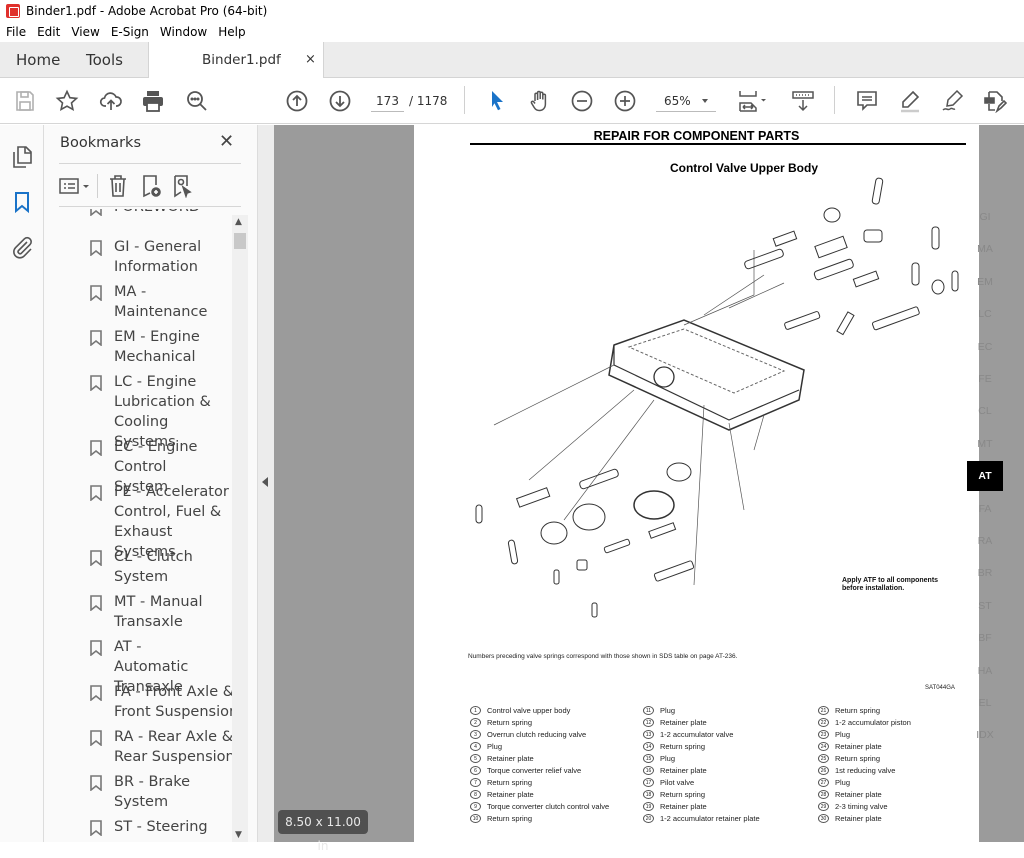 This screenshot has height=858, width=1024. I want to click on legend-number: 15, so click(648, 758).